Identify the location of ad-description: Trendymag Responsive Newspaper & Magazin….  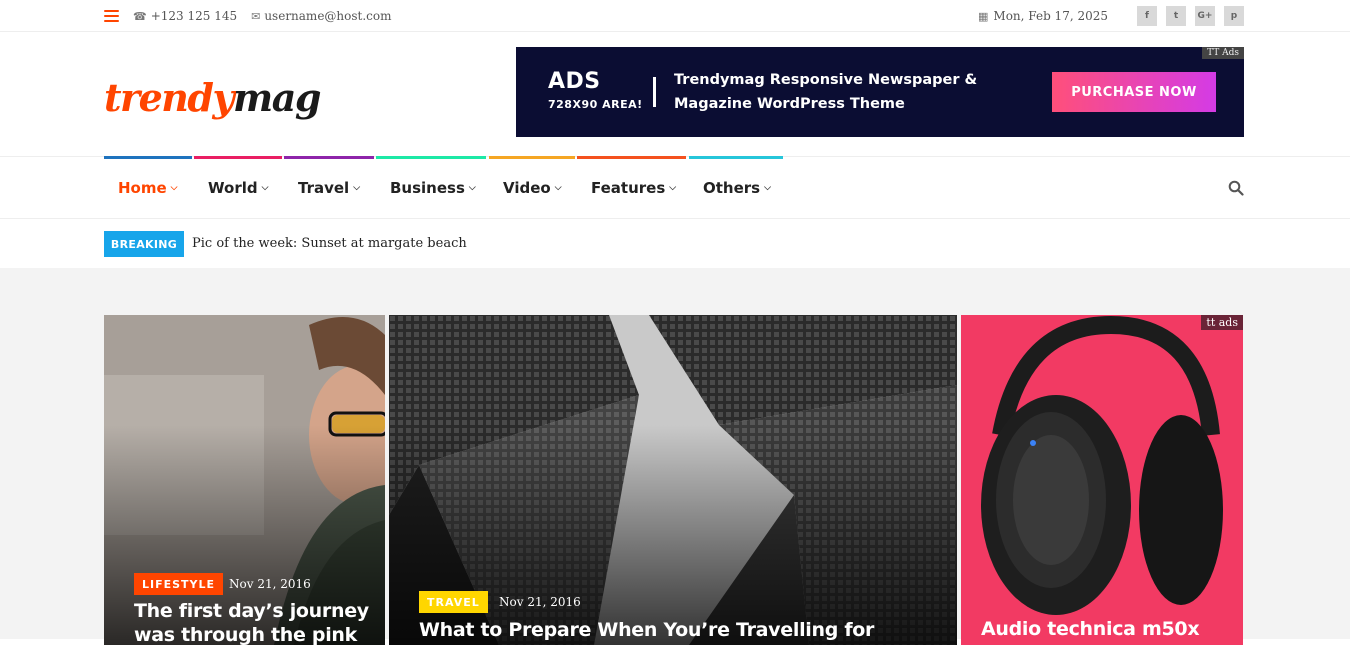
(826, 92).